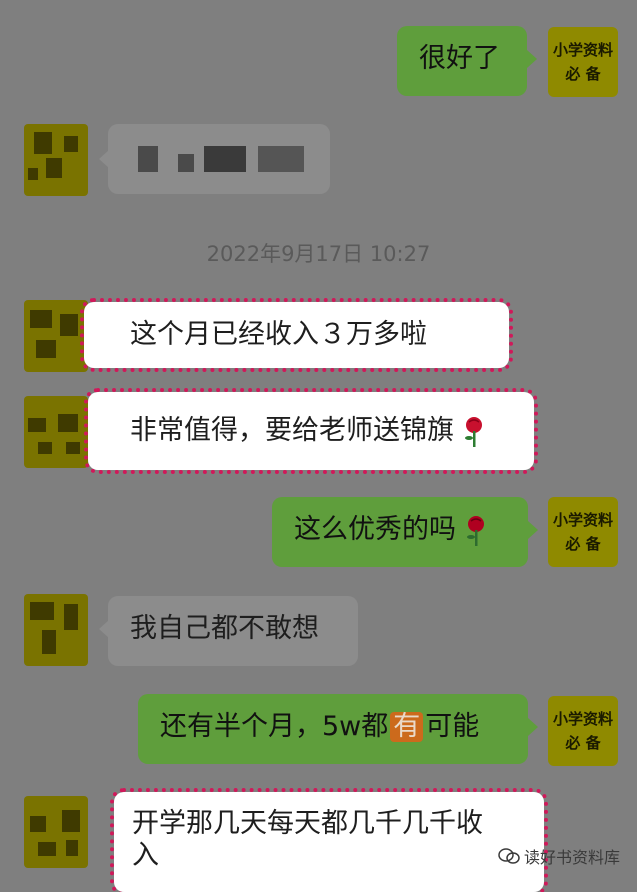  I want to click on message-text-before: 还有半个月，5w都, so click(274, 726).